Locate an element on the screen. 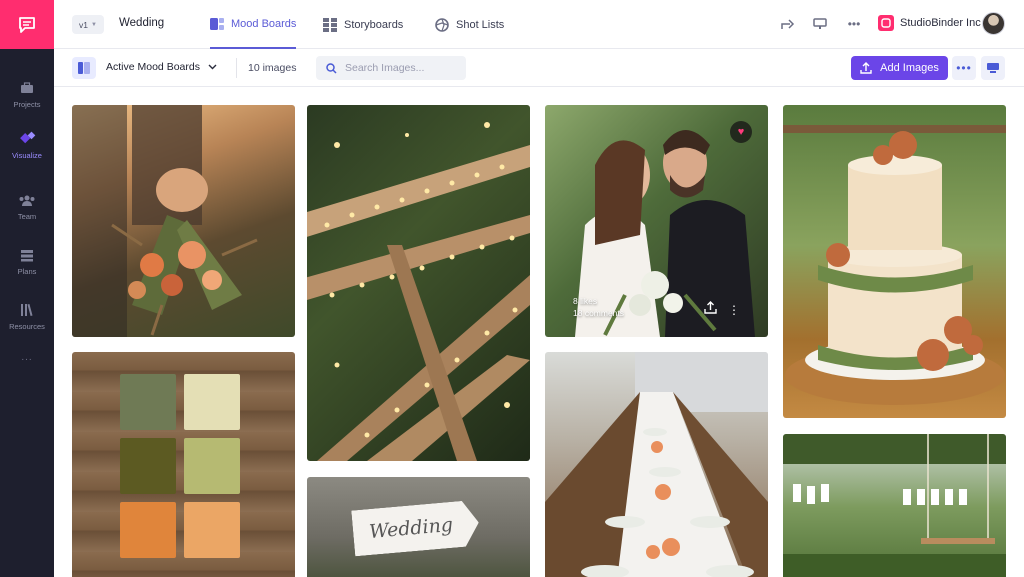 The height and width of the screenshot is (577, 1024). tab-shot-lists: Shot Lists is located at coordinates (469, 24).